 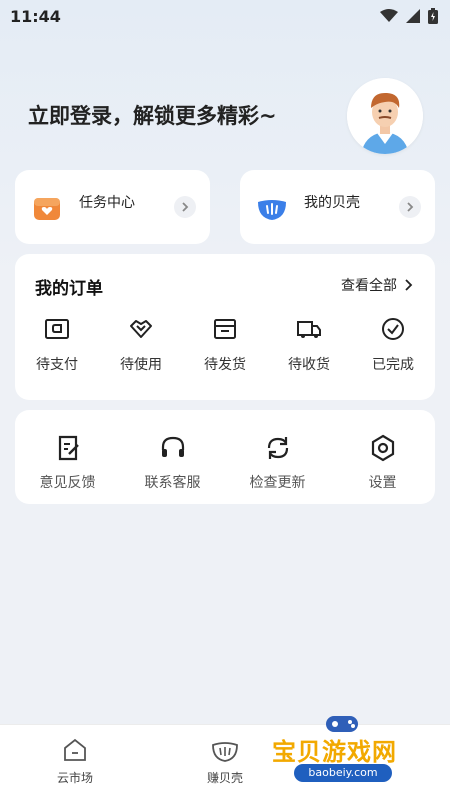 I want to click on order-pending-shipment-label: 待发货, so click(x=225, y=365).